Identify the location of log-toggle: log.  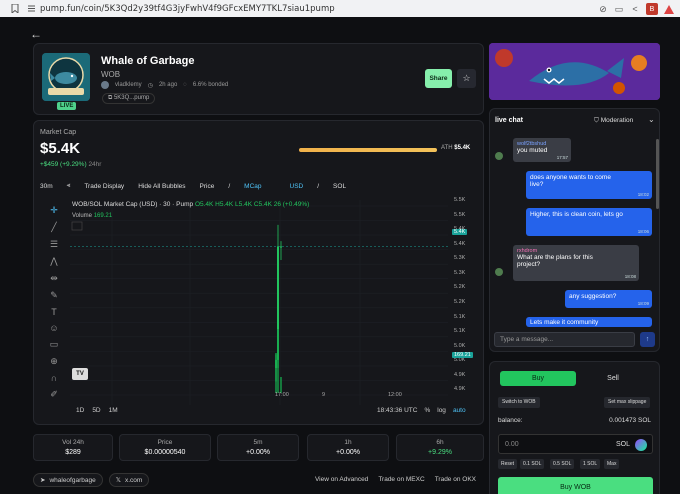
(441, 410).